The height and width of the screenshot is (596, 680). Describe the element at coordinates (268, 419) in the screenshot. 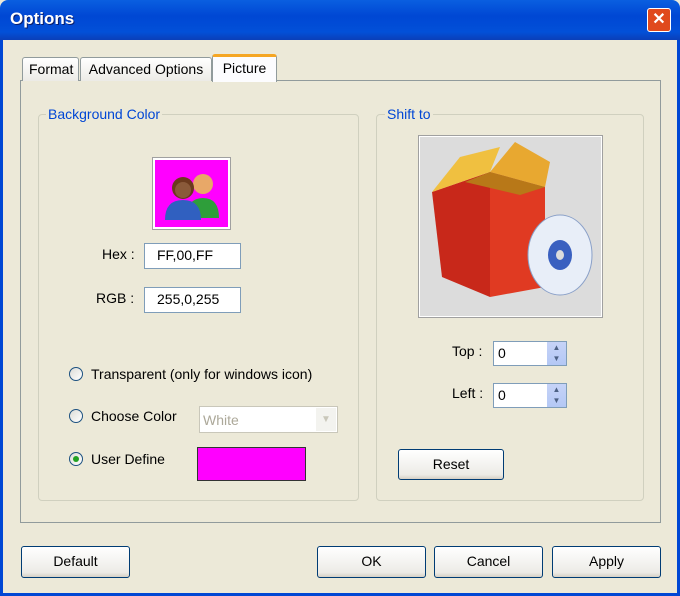

I see `choose-color-select: White ▼` at that location.